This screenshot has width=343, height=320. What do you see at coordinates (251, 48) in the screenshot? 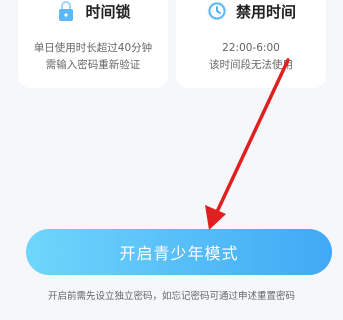
I see `disabled-time-desc-line-1: 22:00-6:00` at bounding box center [251, 48].